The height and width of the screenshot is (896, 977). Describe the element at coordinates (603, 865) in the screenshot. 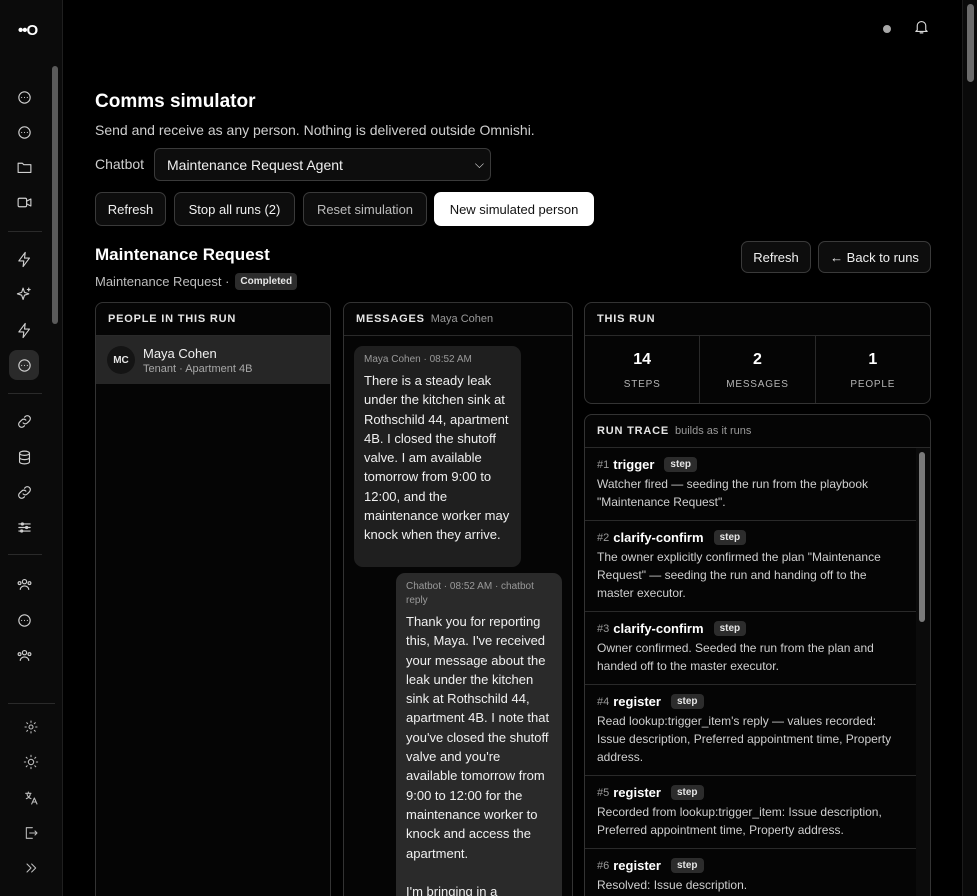

I see `trace-index: #6` at that location.